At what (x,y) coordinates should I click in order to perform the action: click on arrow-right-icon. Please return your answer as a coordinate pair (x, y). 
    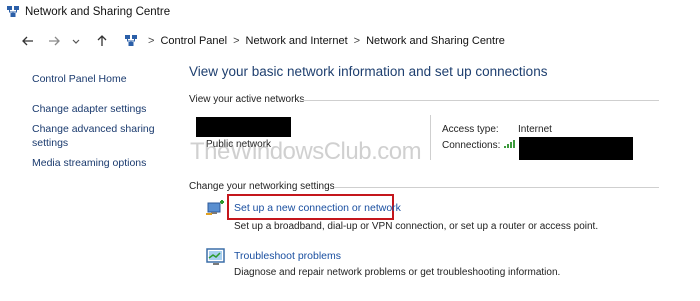
    Looking at the image, I should click on (54, 41).